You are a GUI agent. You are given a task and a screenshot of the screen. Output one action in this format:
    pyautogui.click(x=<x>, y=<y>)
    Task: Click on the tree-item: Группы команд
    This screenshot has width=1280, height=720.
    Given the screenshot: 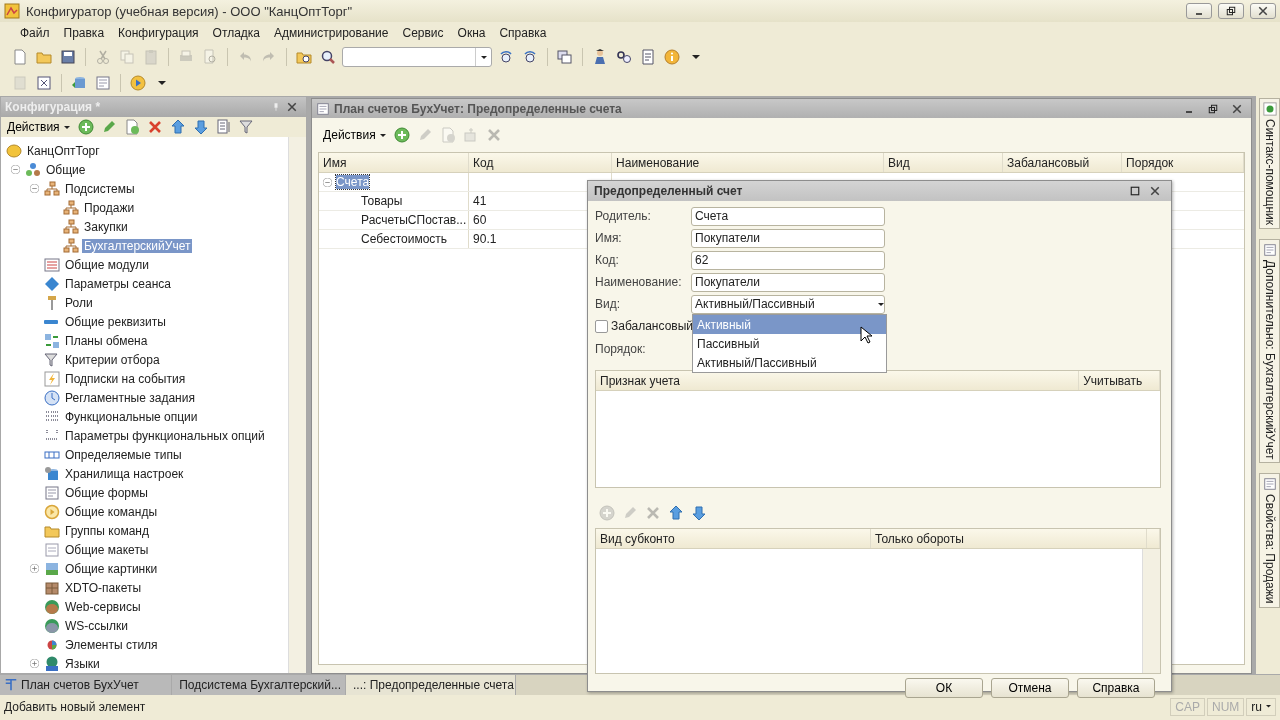 What is the action you would take?
    pyautogui.click(x=107, y=530)
    